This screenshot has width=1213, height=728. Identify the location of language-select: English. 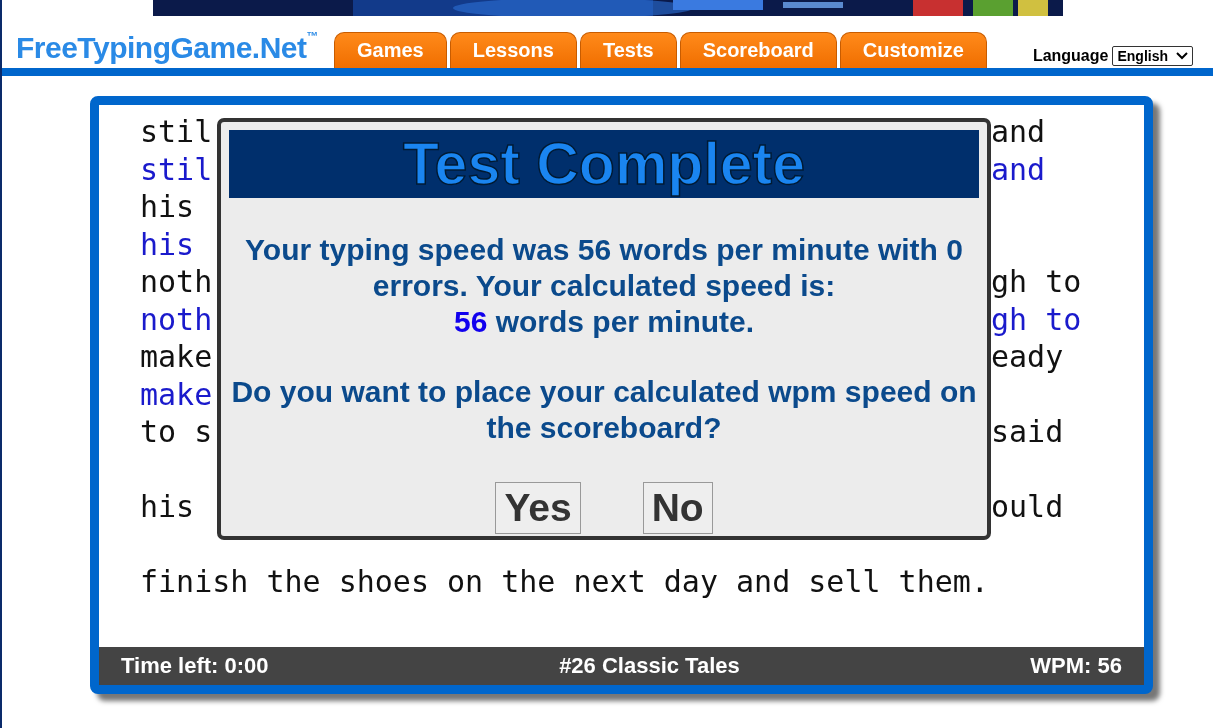
(1152, 56).